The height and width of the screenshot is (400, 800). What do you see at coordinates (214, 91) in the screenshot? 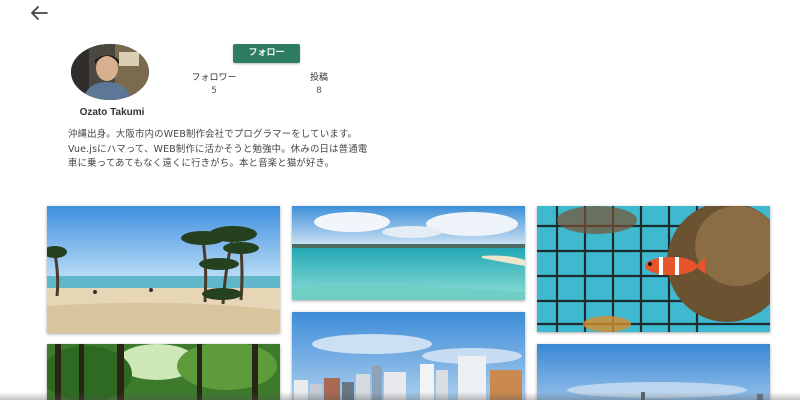
I see `followers-count: 5` at bounding box center [214, 91].